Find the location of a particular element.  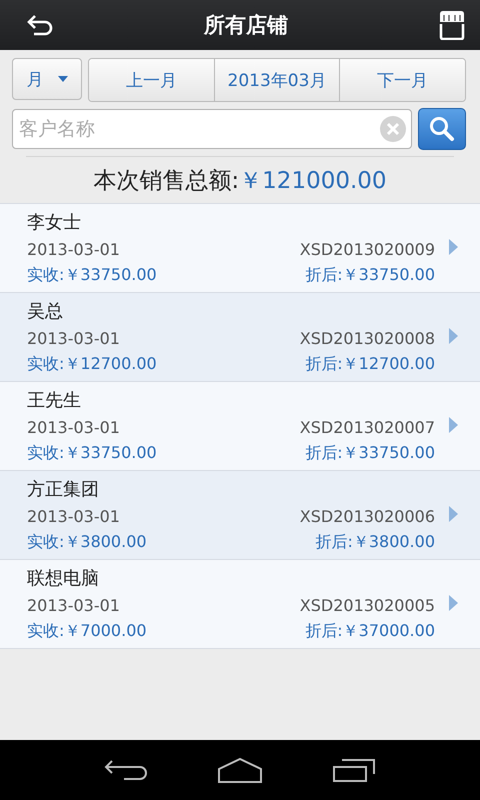

period-dropdown: 月 is located at coordinates (47, 79).